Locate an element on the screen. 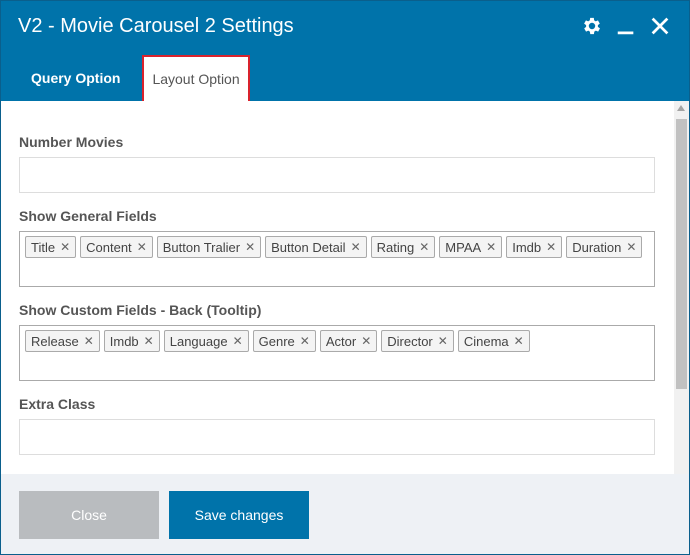 This screenshot has height=555, width=690. tag-director: Director ✕ is located at coordinates (417, 341).